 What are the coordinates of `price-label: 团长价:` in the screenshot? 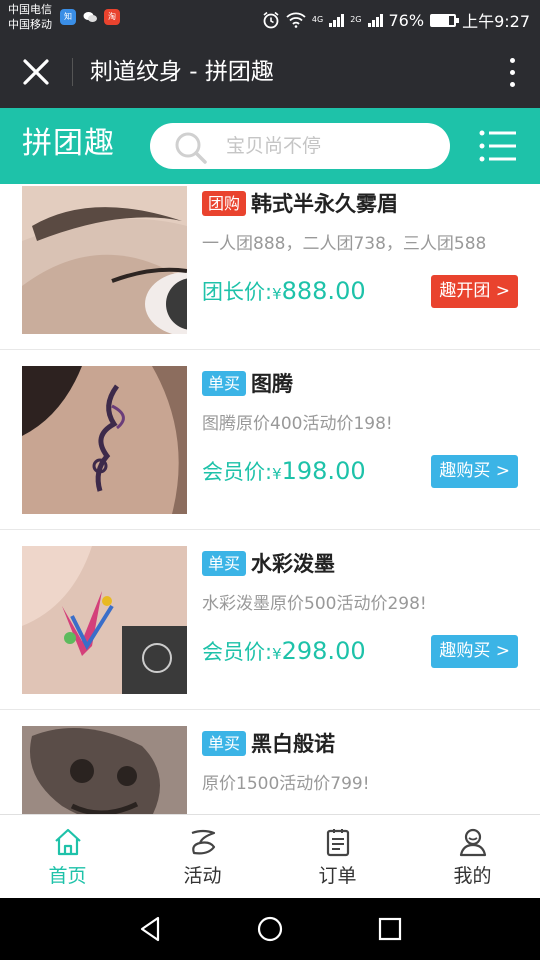 It's located at (237, 292).